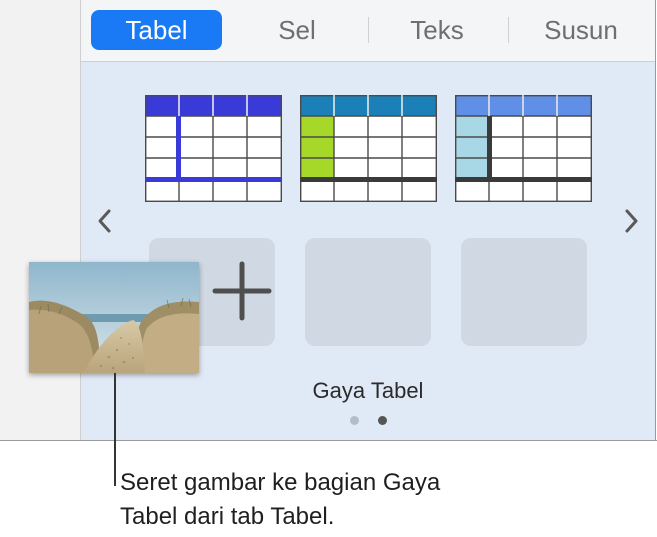 Image resolution: width=657 pixels, height=537 pixels. What do you see at coordinates (40, 220) in the screenshot?
I see `document-canvas-edge` at bounding box center [40, 220].